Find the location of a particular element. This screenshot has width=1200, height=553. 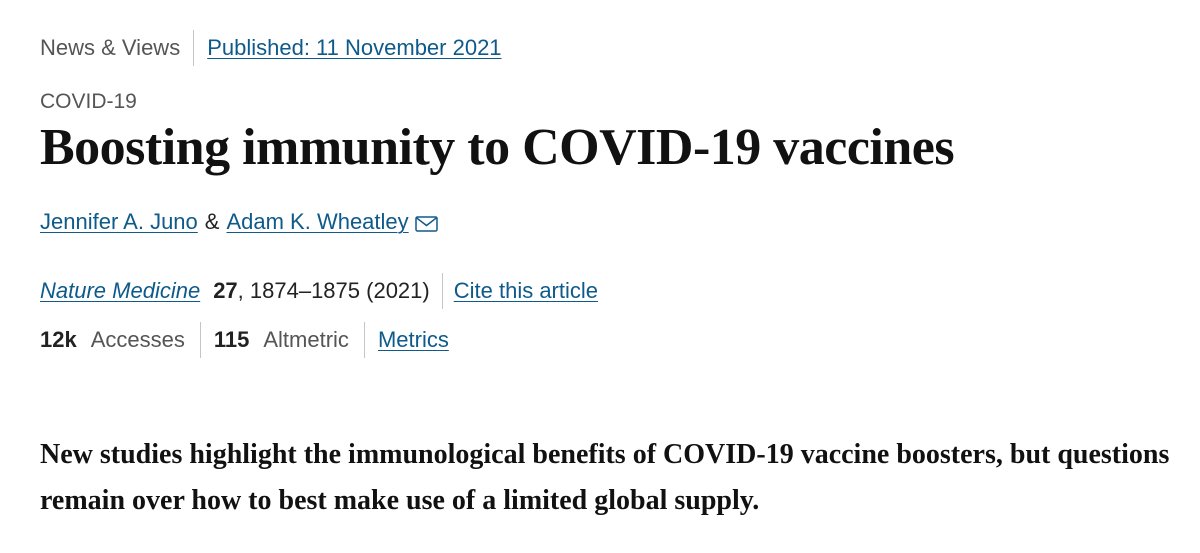

article-title: Boosting immunity to COVID-19 vaccines is located at coordinates (497, 147).